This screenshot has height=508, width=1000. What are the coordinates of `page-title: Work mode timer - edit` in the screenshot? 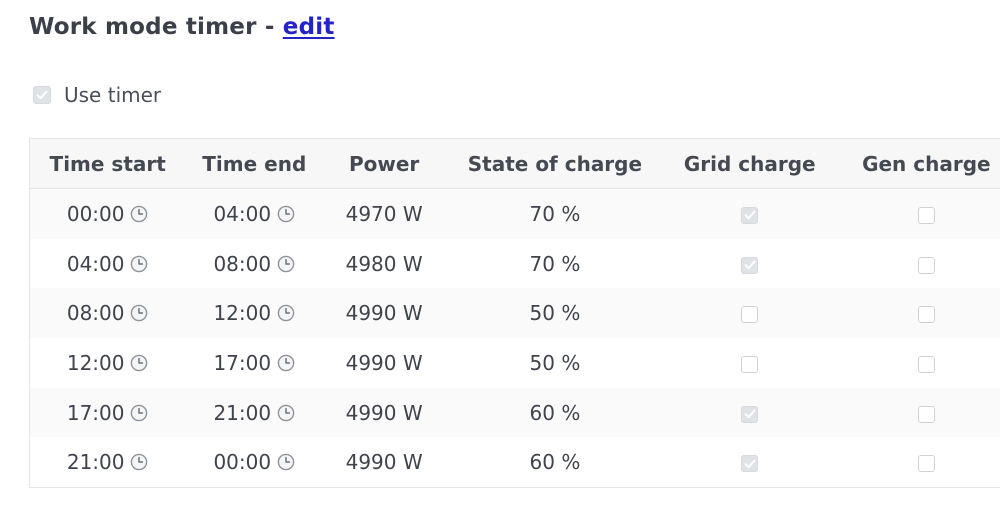 It's located at (182, 27).